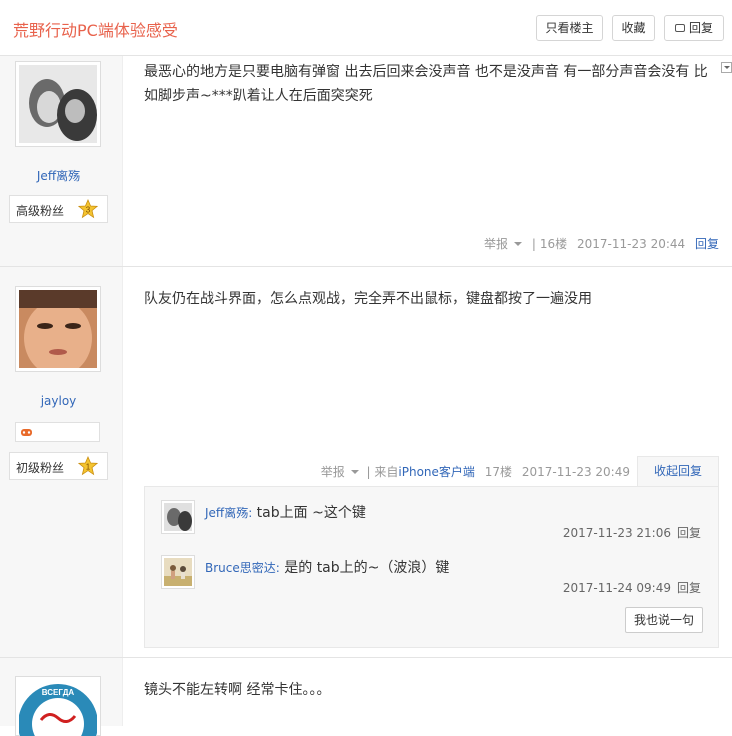 The image size is (732, 736). I want to click on post-author-sidebar: ВСЕГДА, so click(61, 697).